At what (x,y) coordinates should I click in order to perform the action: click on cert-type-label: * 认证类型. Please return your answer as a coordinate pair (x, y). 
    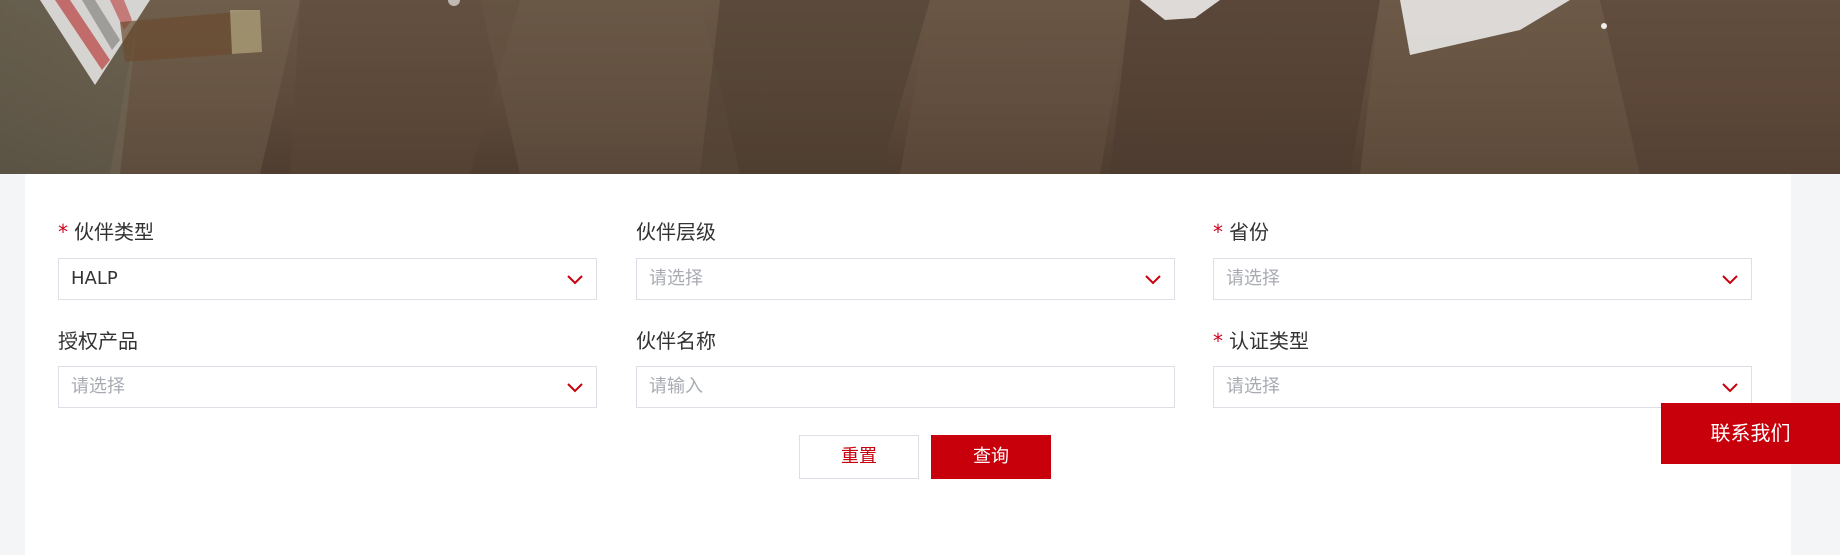
    Looking at the image, I should click on (1261, 341).